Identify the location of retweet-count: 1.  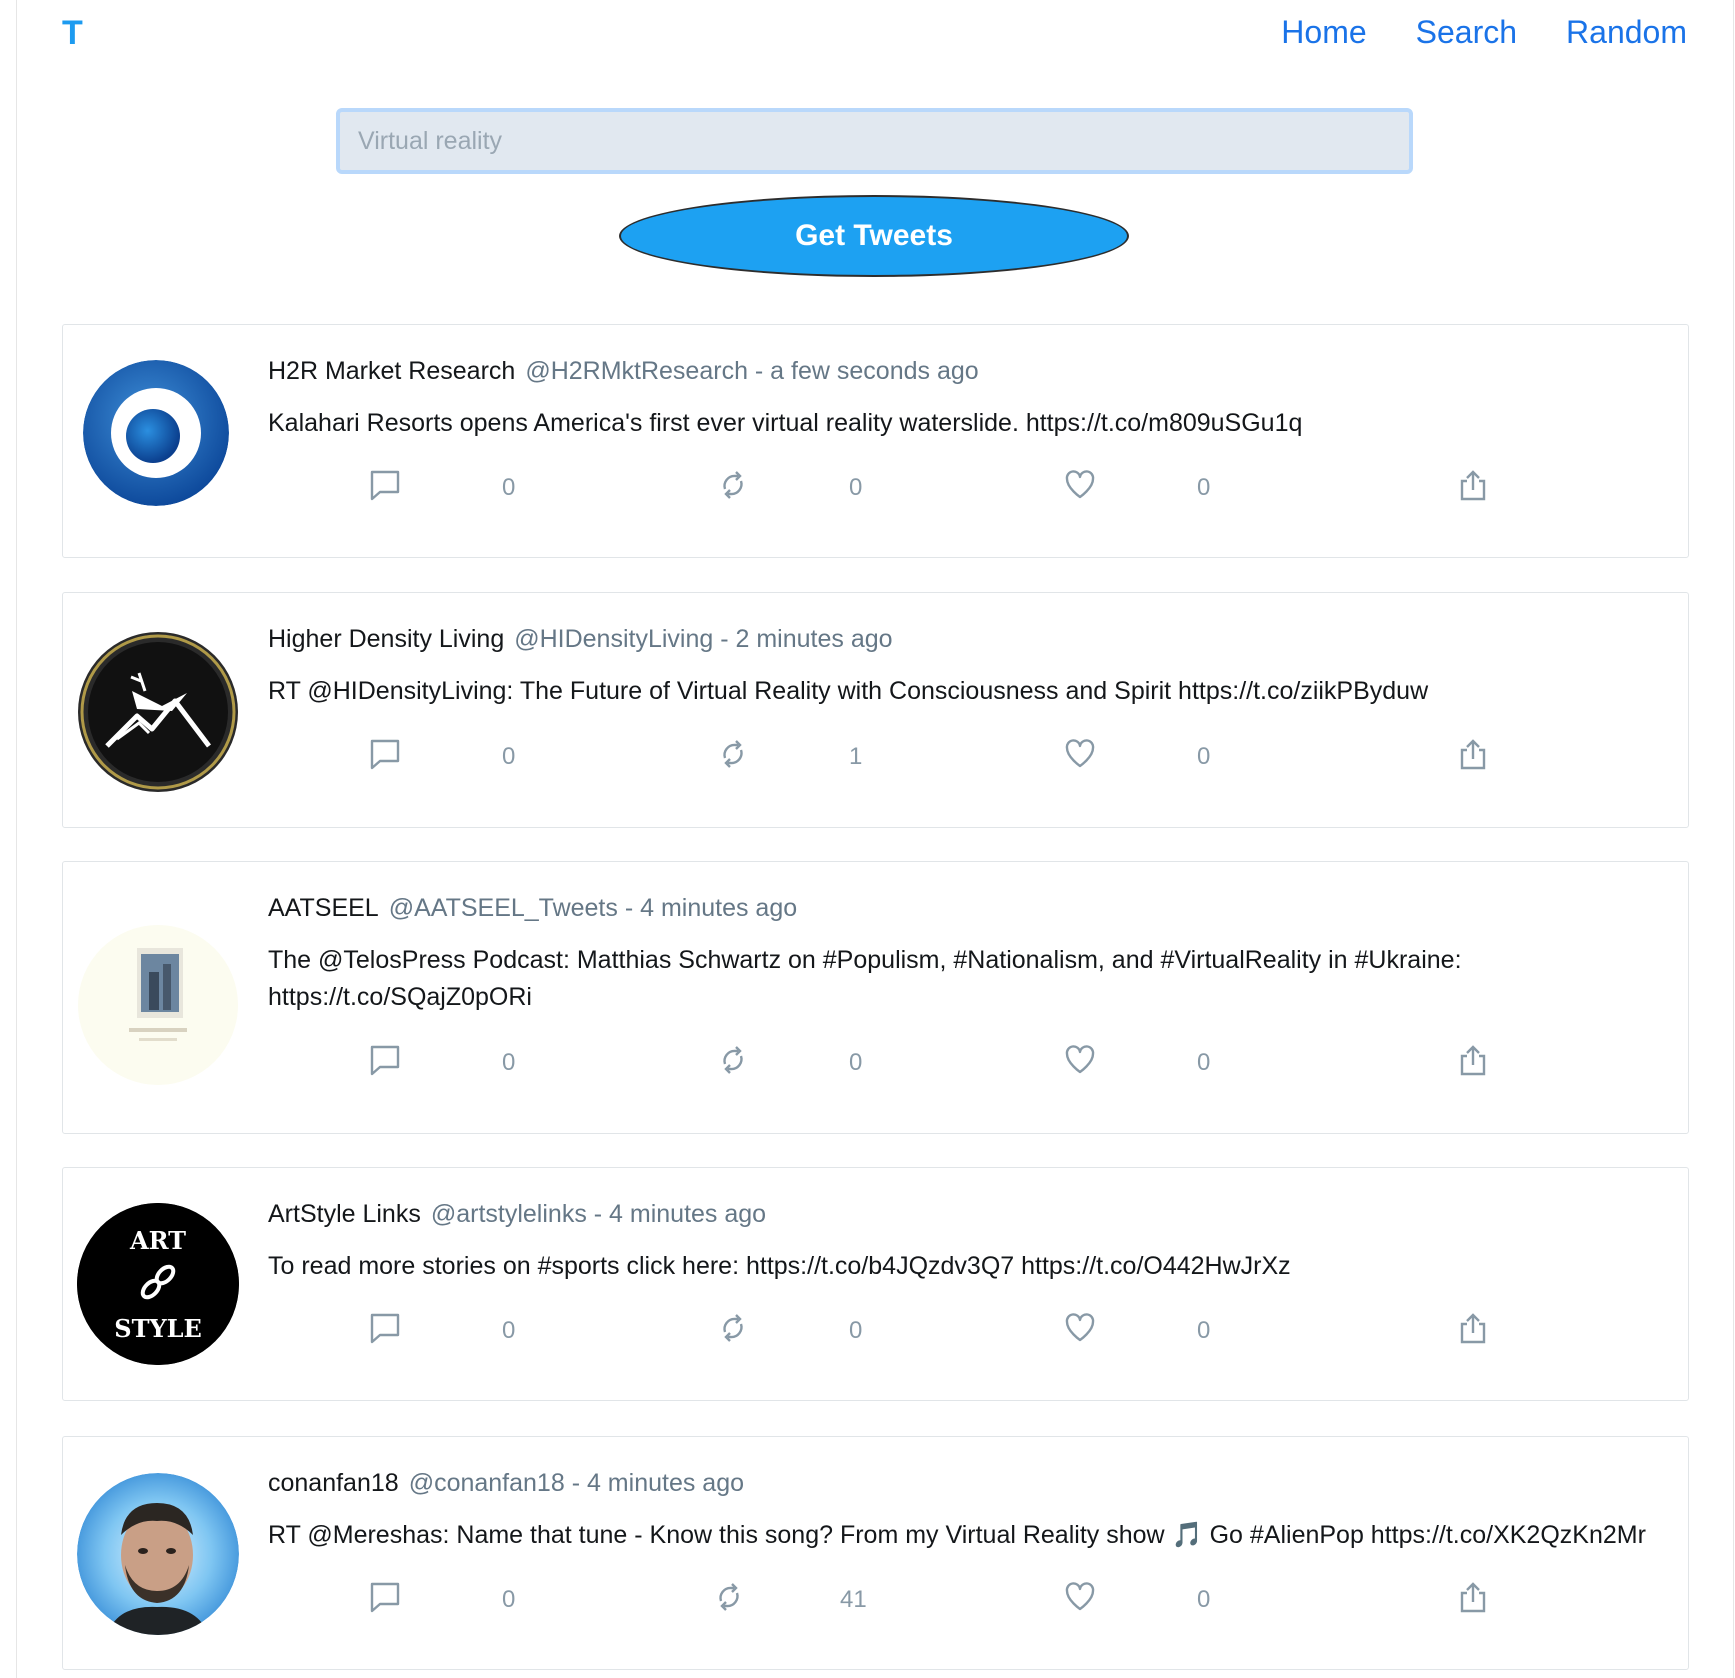
(856, 756).